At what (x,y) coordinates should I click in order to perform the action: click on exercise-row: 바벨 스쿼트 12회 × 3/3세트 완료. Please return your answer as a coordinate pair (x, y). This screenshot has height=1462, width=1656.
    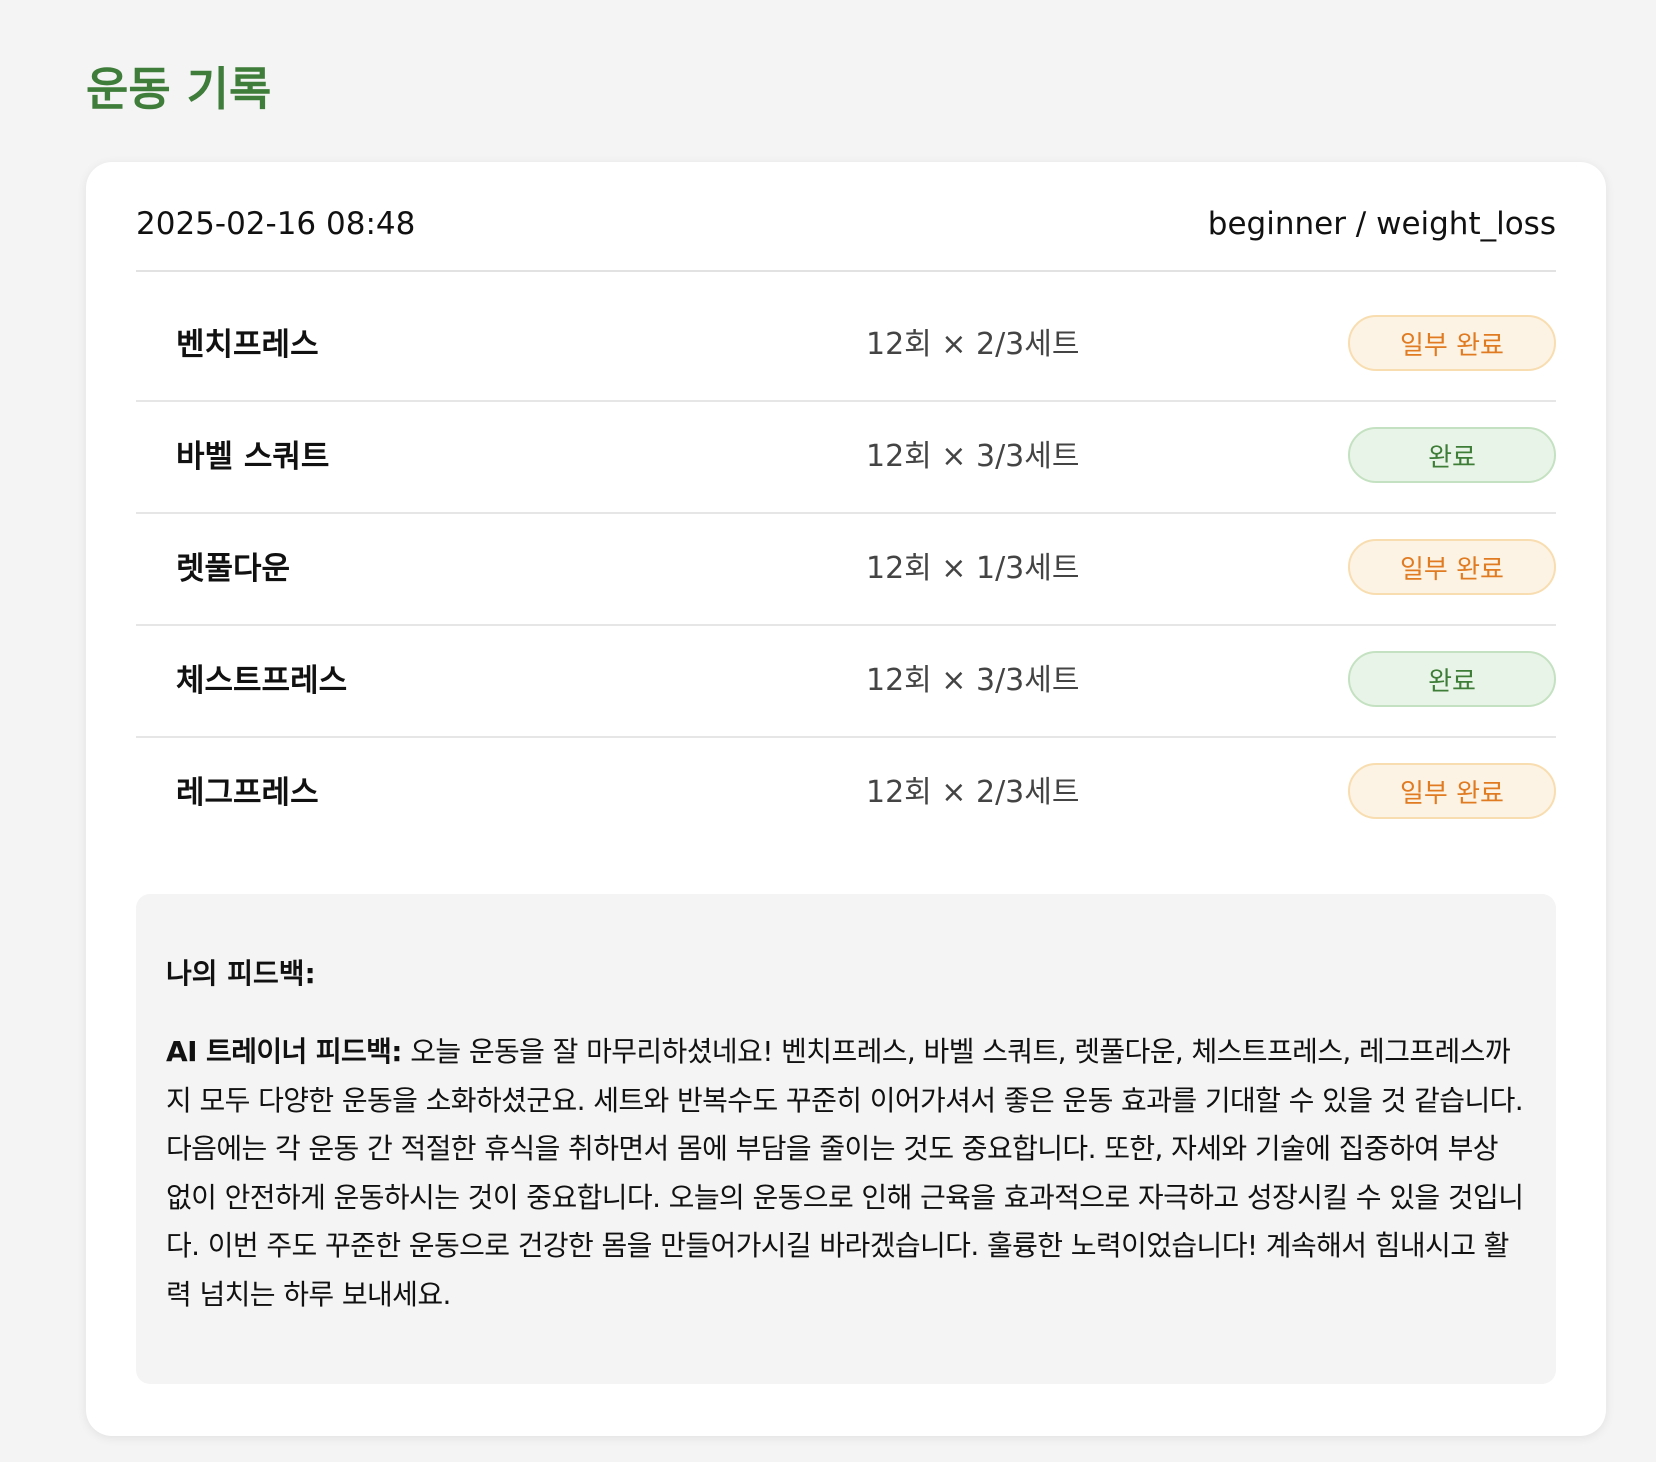
    Looking at the image, I should click on (846, 458).